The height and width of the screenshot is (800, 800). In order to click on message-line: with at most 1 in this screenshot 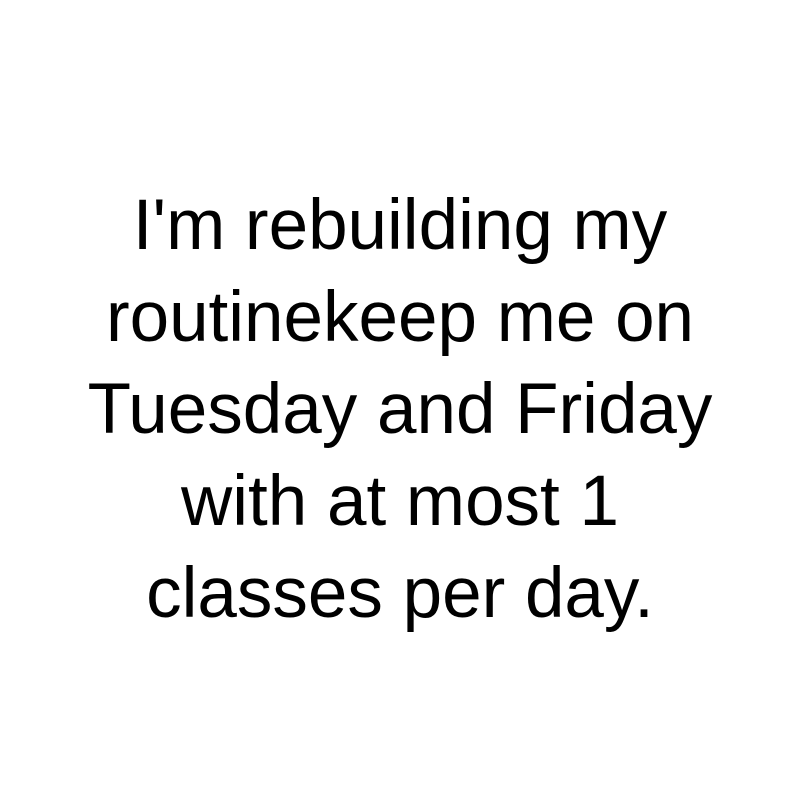, I will do `click(400, 501)`.